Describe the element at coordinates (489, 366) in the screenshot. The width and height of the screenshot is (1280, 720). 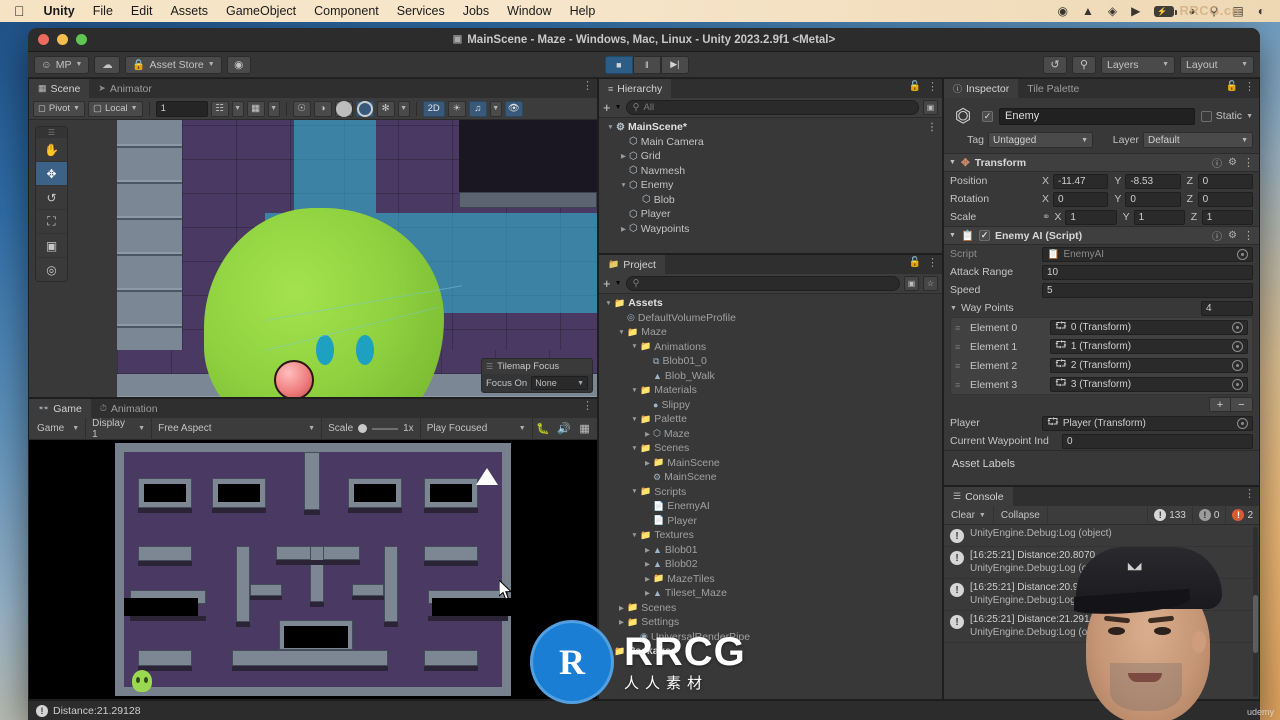
I see `overlay-drag-handle: ☰` at that location.